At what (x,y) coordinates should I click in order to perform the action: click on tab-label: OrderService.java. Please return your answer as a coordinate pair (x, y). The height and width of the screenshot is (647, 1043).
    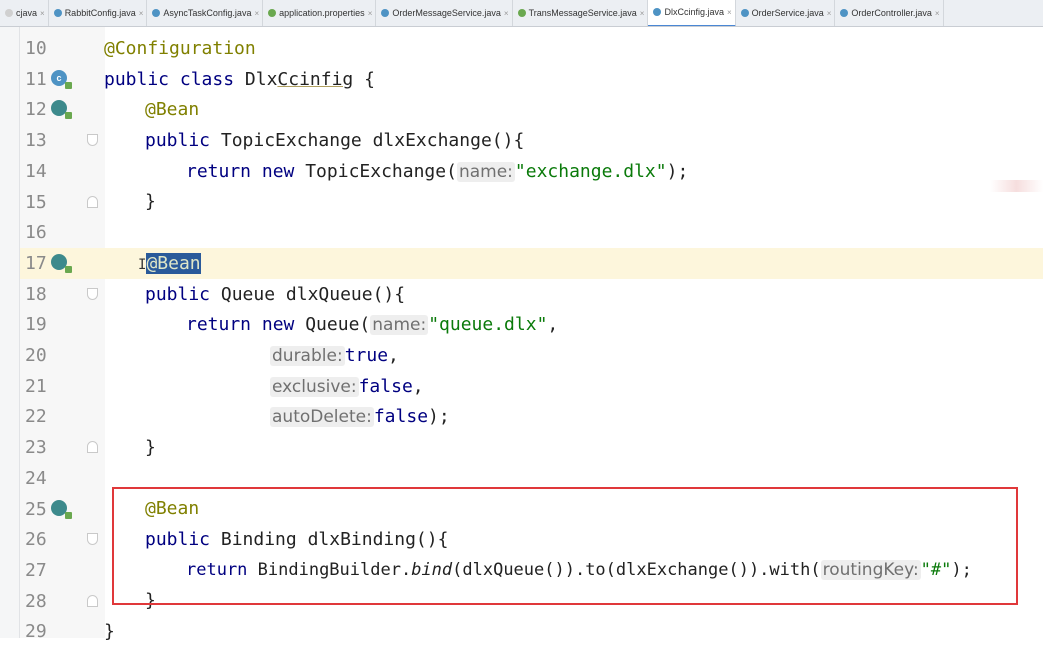
    Looking at the image, I should click on (787, 13).